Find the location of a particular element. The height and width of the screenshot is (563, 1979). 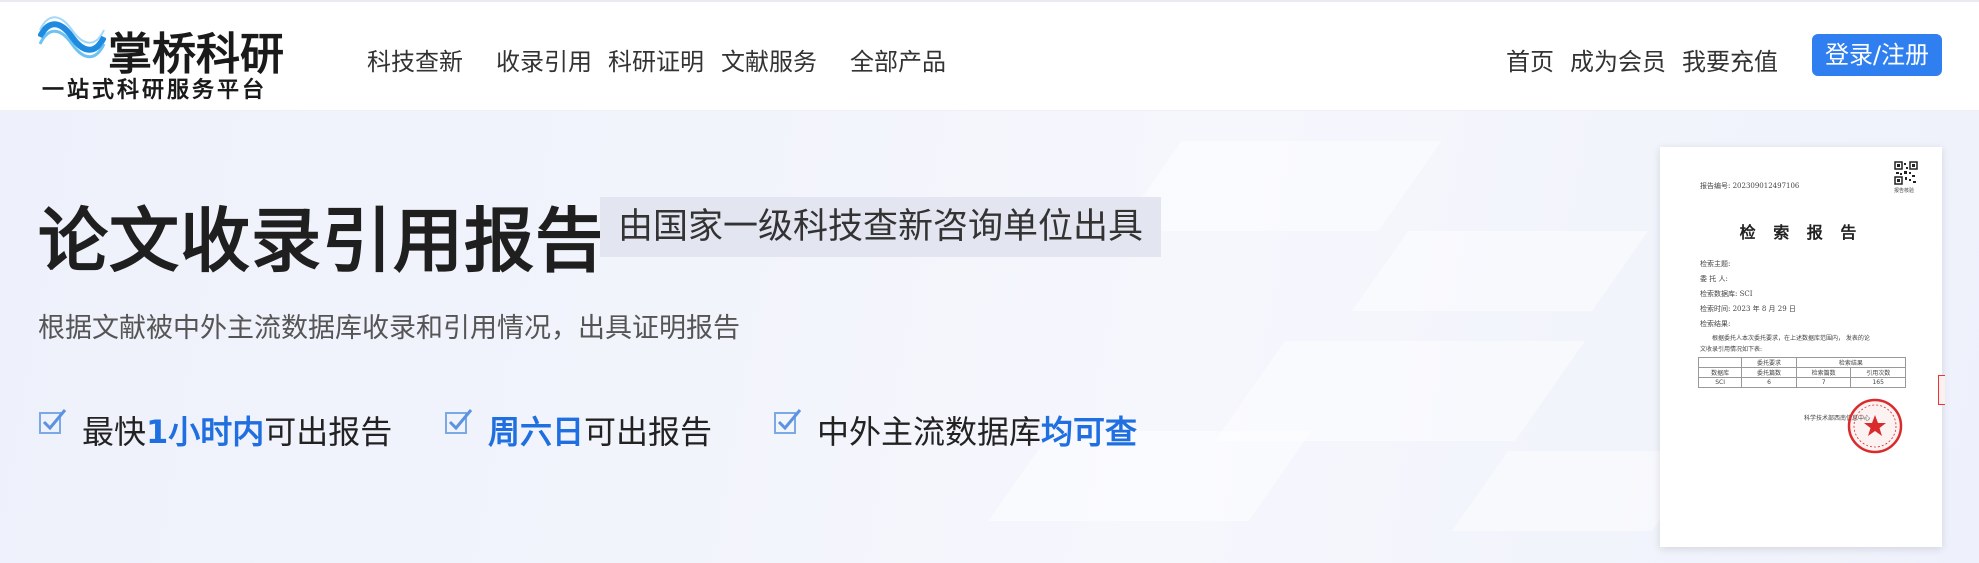

nav-item-tech-novelty: 科技查新 is located at coordinates (415, 59).